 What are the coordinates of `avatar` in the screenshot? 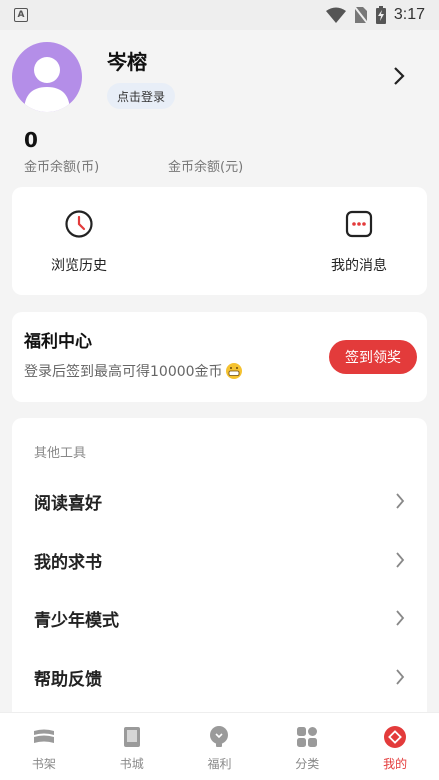 It's located at (47, 77).